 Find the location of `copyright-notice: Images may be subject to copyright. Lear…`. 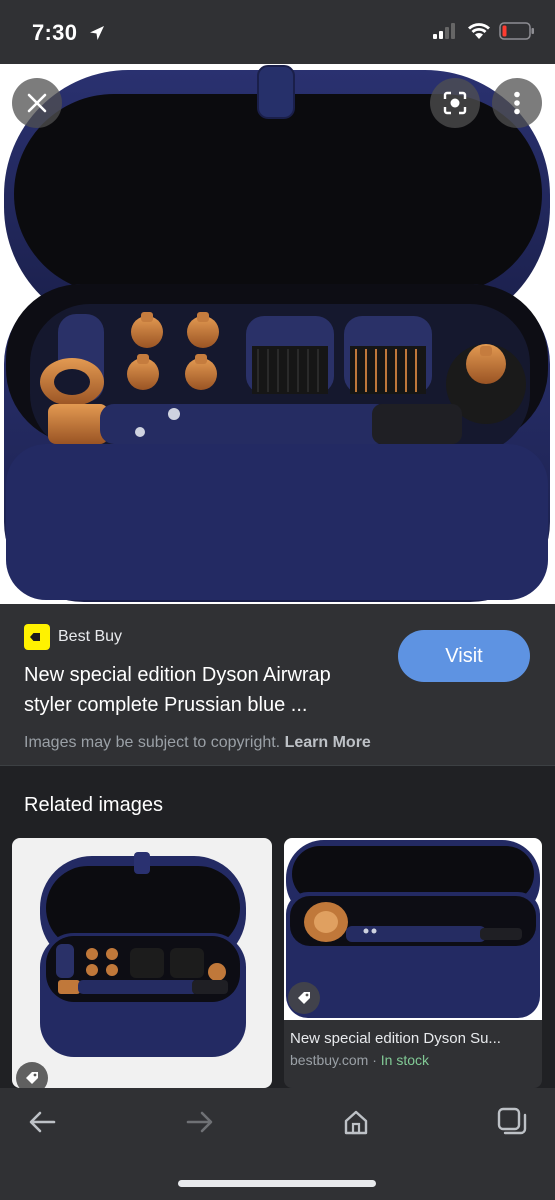

copyright-notice: Images may be subject to copyright. Lear… is located at coordinates (197, 743).